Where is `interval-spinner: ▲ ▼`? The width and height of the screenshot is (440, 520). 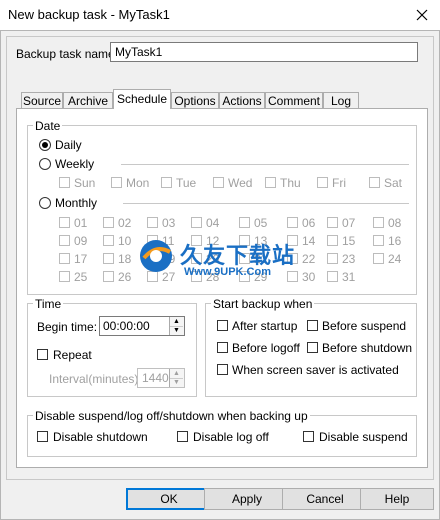
interval-spinner: ▲ ▼ is located at coordinates (176, 378).